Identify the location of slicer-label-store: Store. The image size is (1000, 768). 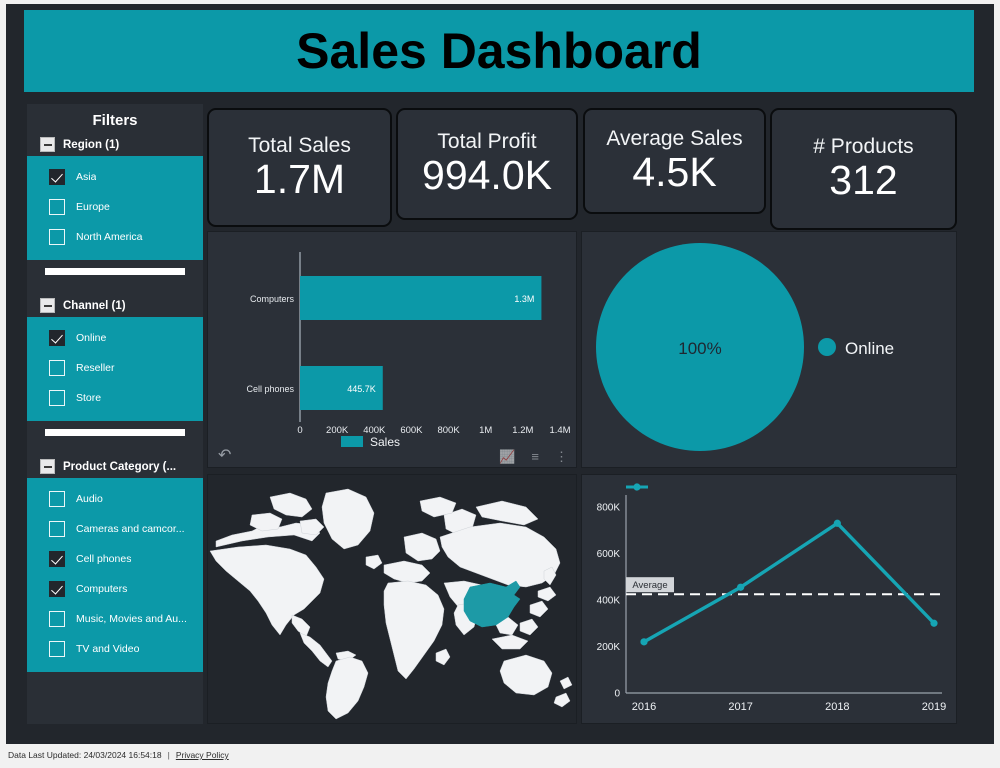
(89, 398).